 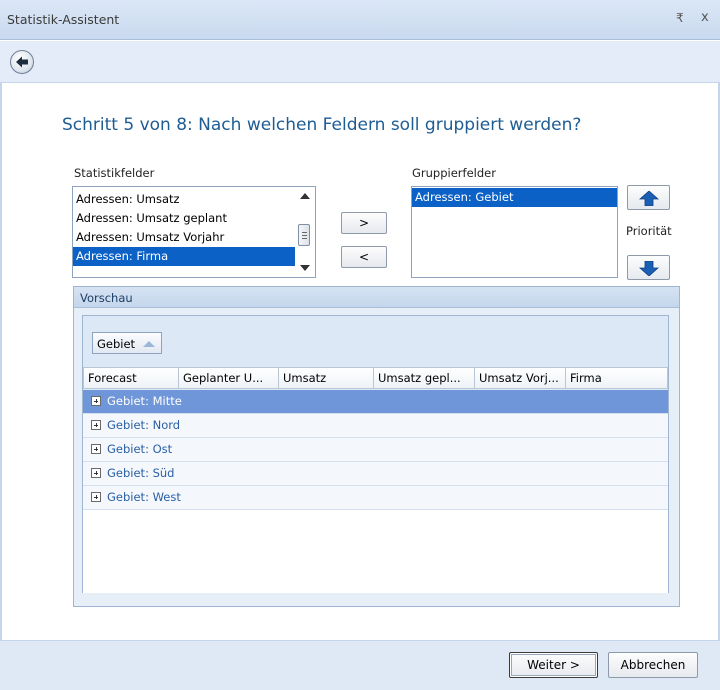 What do you see at coordinates (364, 223) in the screenshot?
I see `add-field-button: >` at bounding box center [364, 223].